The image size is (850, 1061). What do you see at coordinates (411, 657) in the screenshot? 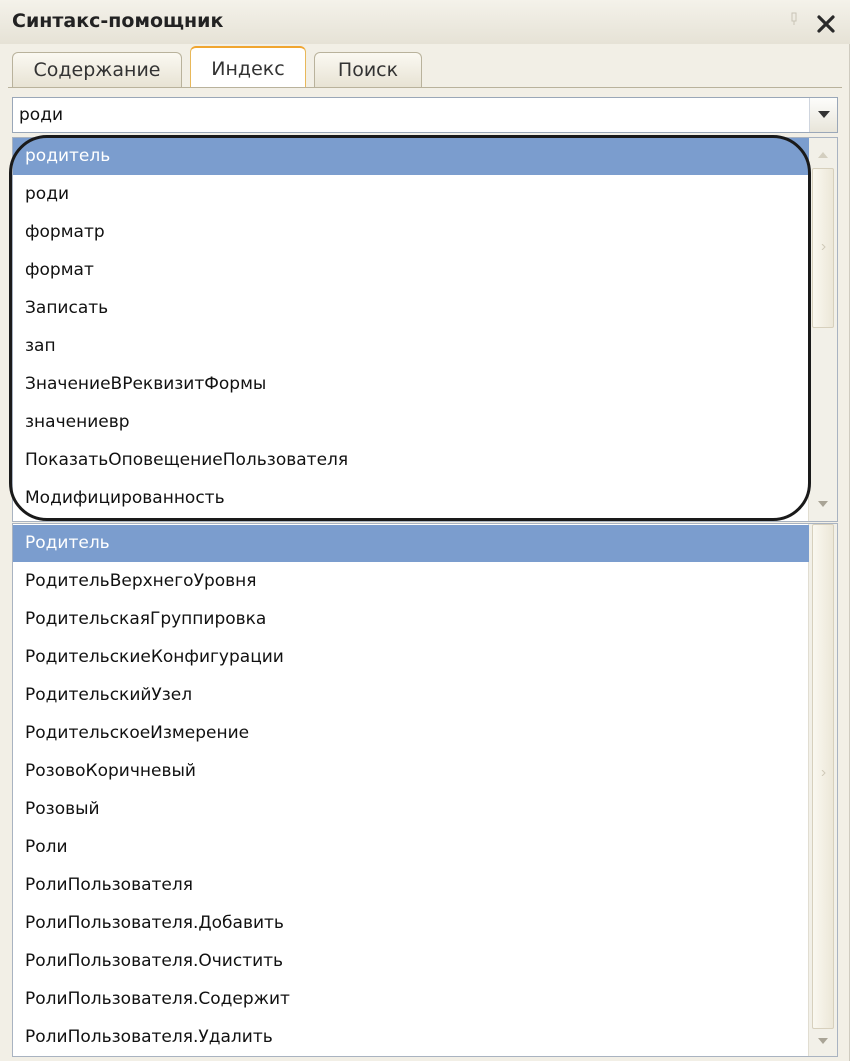
I see `result-item: РодительскиеКонфигурации` at bounding box center [411, 657].